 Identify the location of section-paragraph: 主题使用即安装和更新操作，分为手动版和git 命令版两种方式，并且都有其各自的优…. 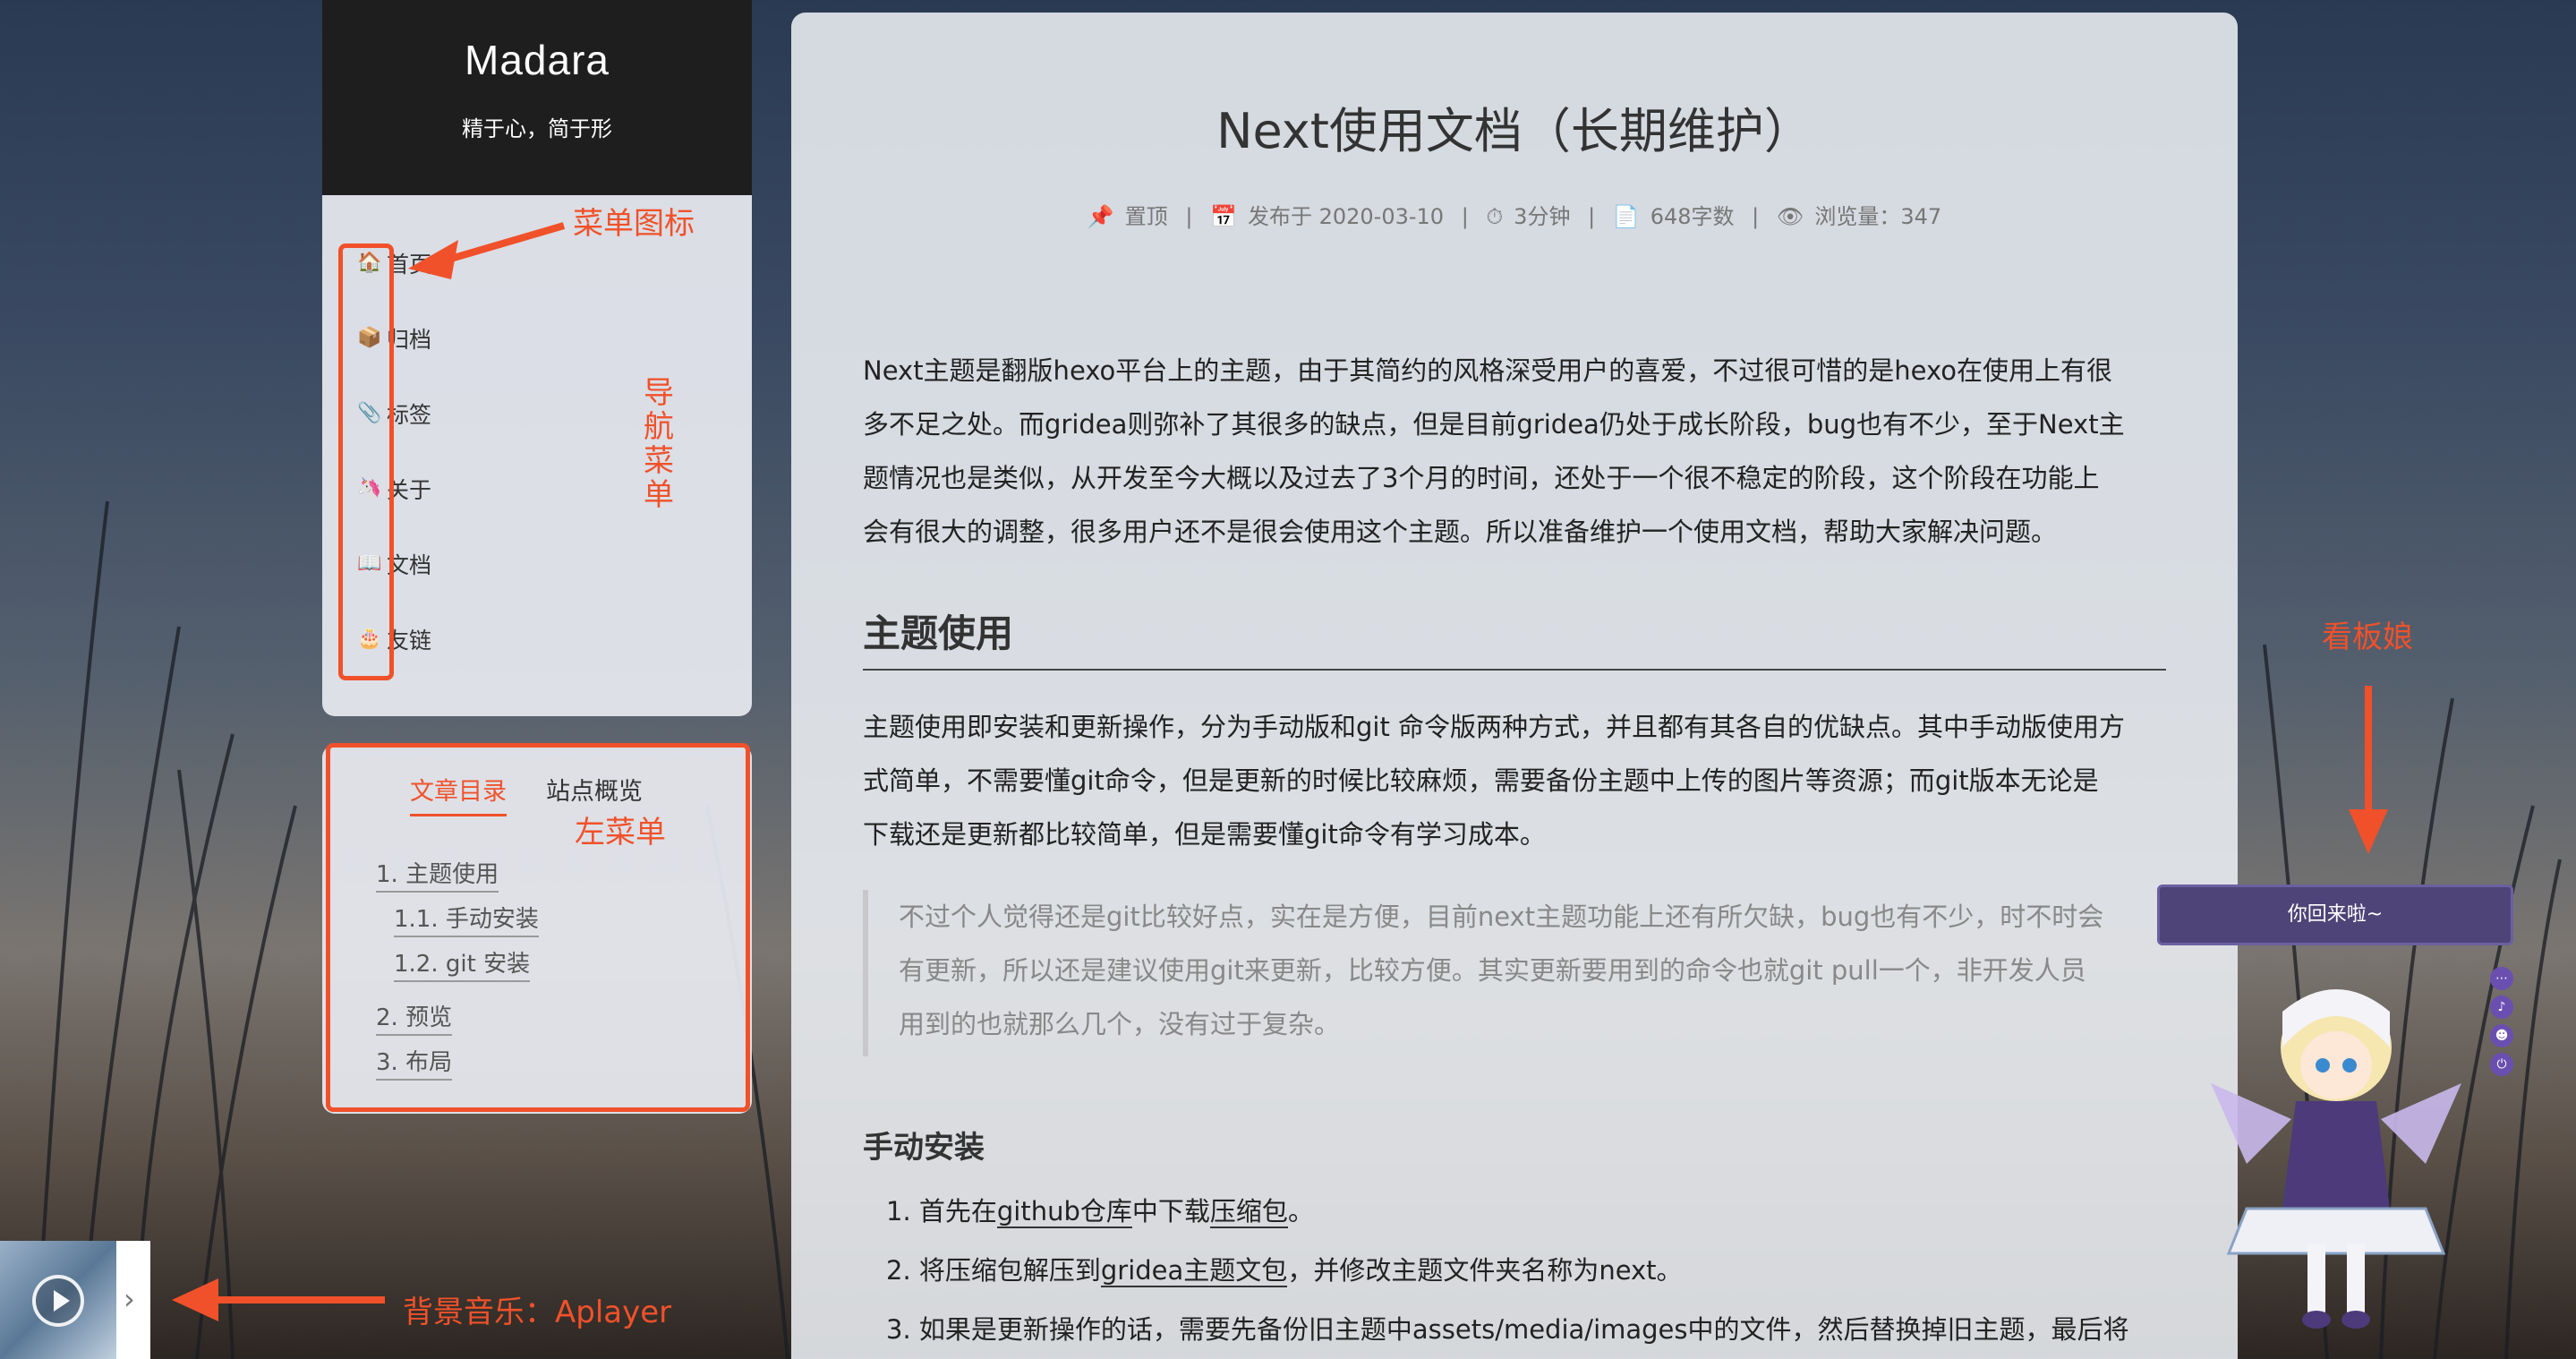
(1494, 781).